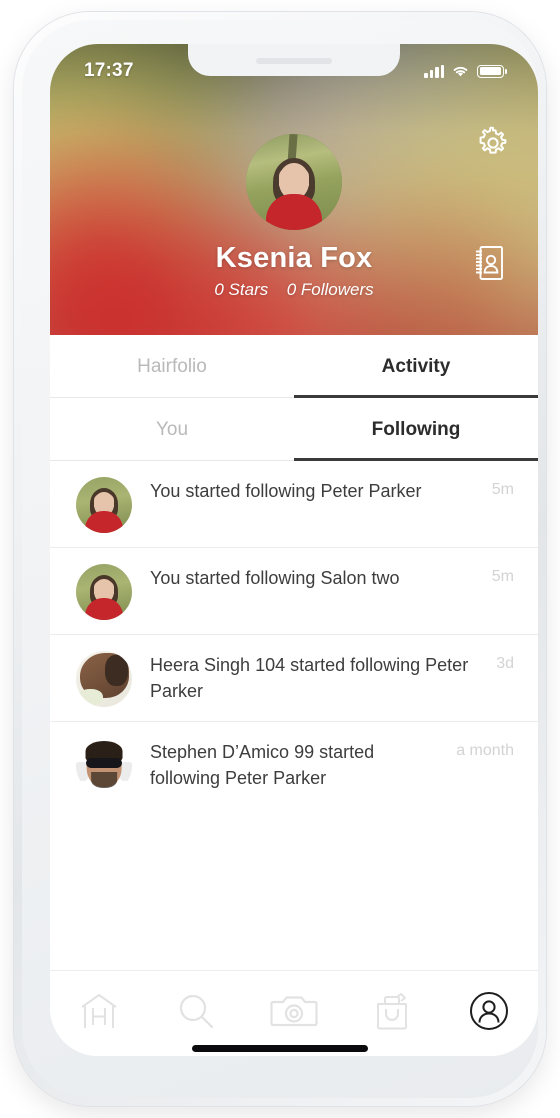 The width and height of the screenshot is (560, 1118). What do you see at coordinates (109, 70) in the screenshot?
I see `status-time: 17:37` at bounding box center [109, 70].